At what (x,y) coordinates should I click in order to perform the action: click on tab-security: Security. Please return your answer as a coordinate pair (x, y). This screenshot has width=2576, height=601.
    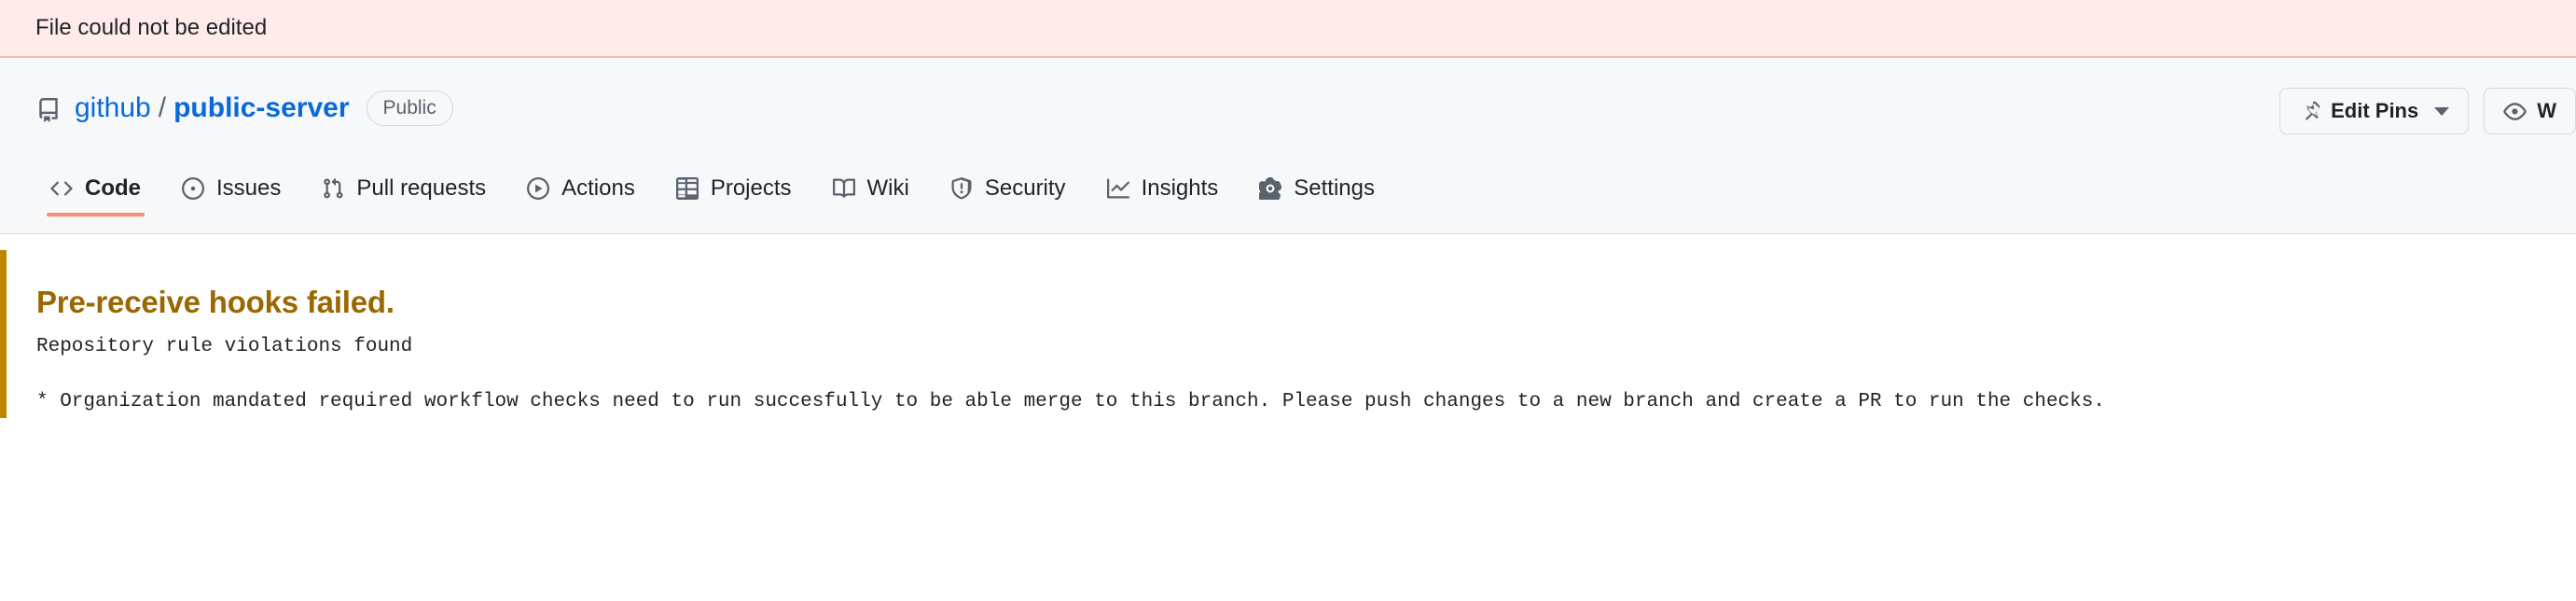
    Looking at the image, I should click on (1008, 197).